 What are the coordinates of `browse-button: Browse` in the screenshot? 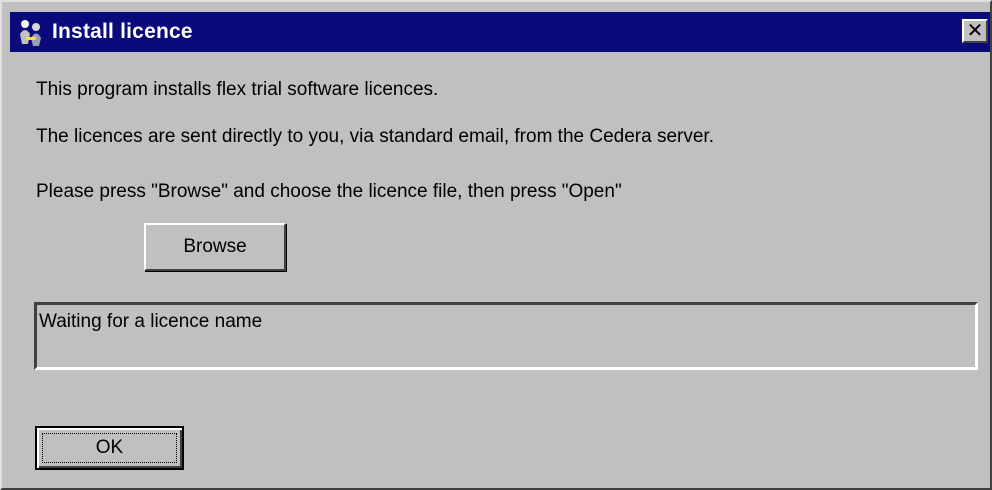 It's located at (215, 247).